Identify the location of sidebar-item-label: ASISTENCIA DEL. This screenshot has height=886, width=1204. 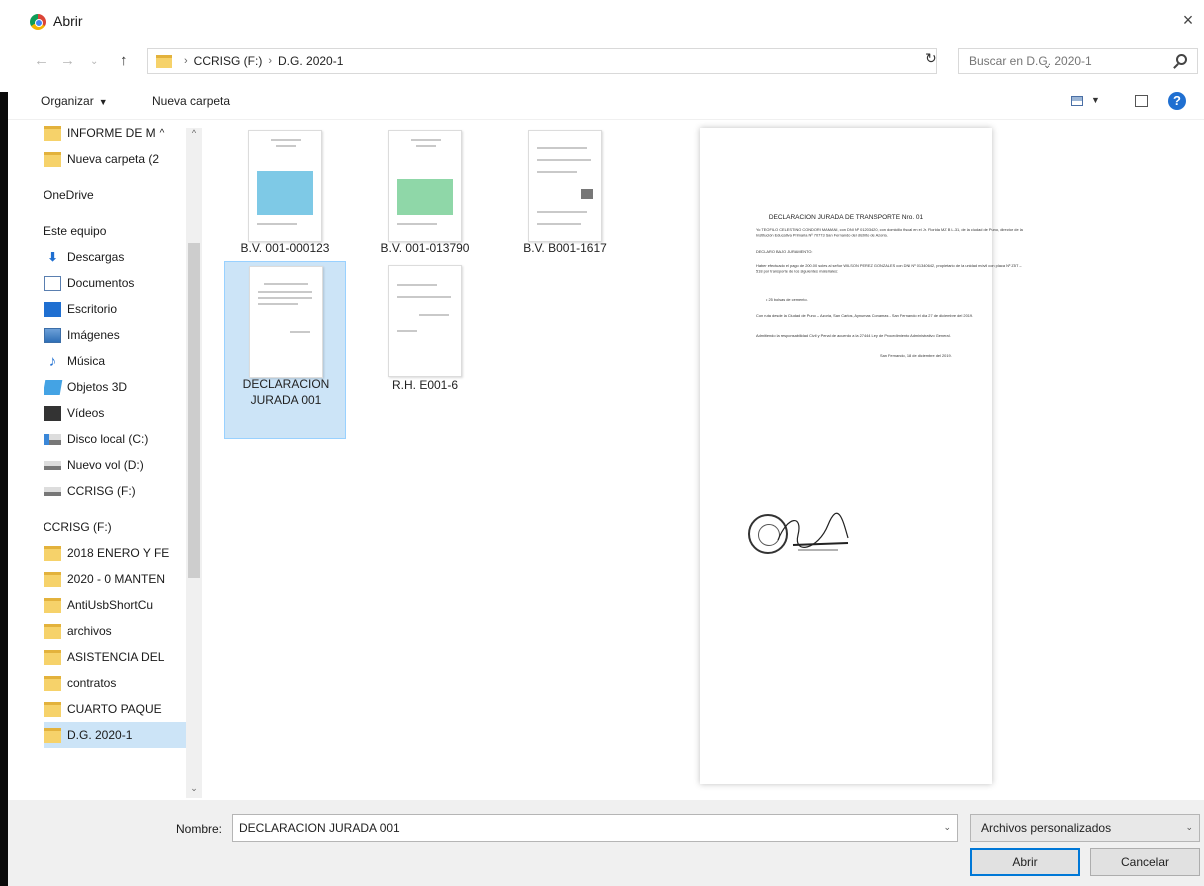
(116, 657).